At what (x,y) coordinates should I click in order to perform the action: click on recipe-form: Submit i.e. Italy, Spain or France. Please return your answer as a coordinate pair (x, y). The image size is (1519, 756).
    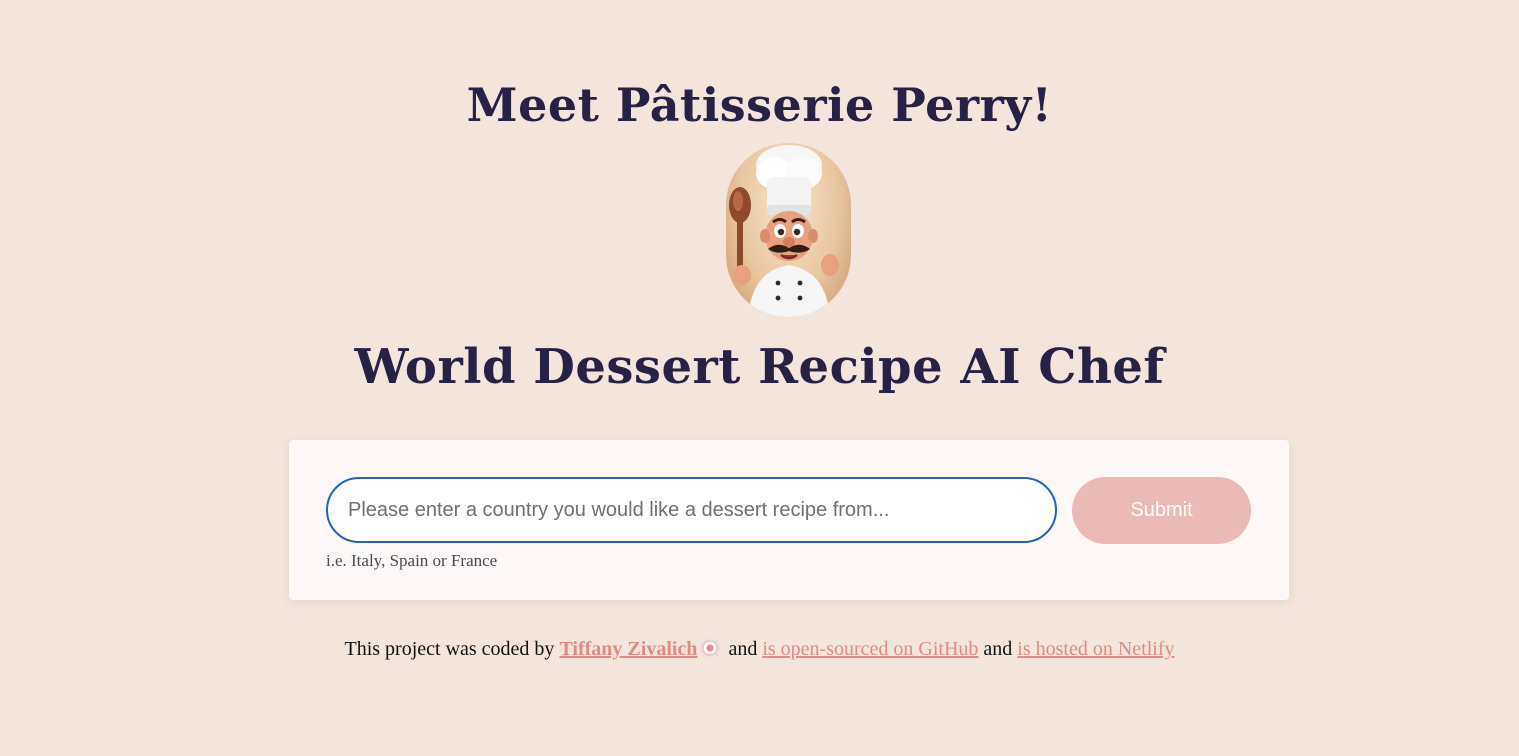
    Looking at the image, I should click on (789, 520).